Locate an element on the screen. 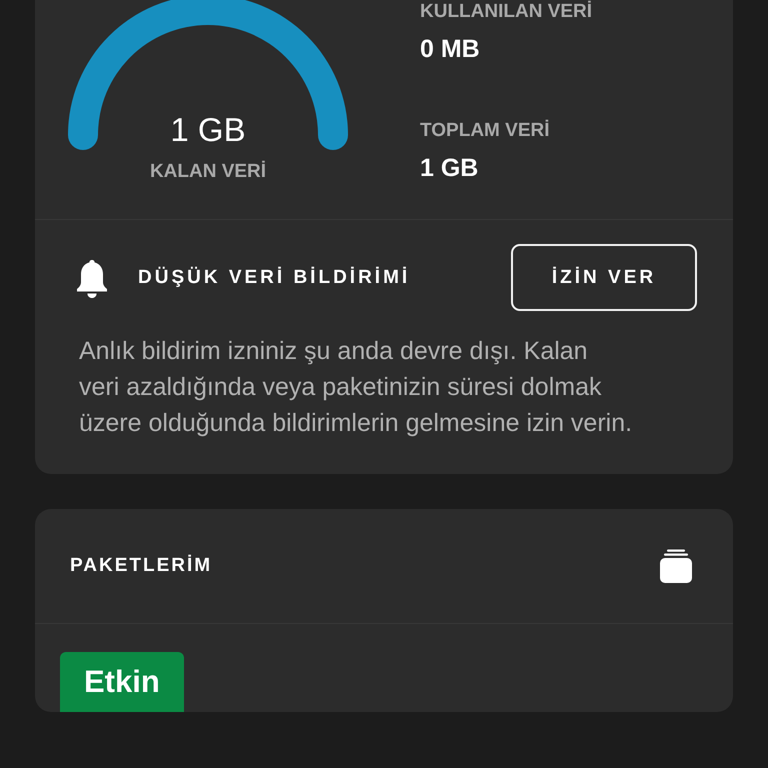 This screenshot has width=768, height=768. packages-title: PAKETLERİM is located at coordinates (141, 566).